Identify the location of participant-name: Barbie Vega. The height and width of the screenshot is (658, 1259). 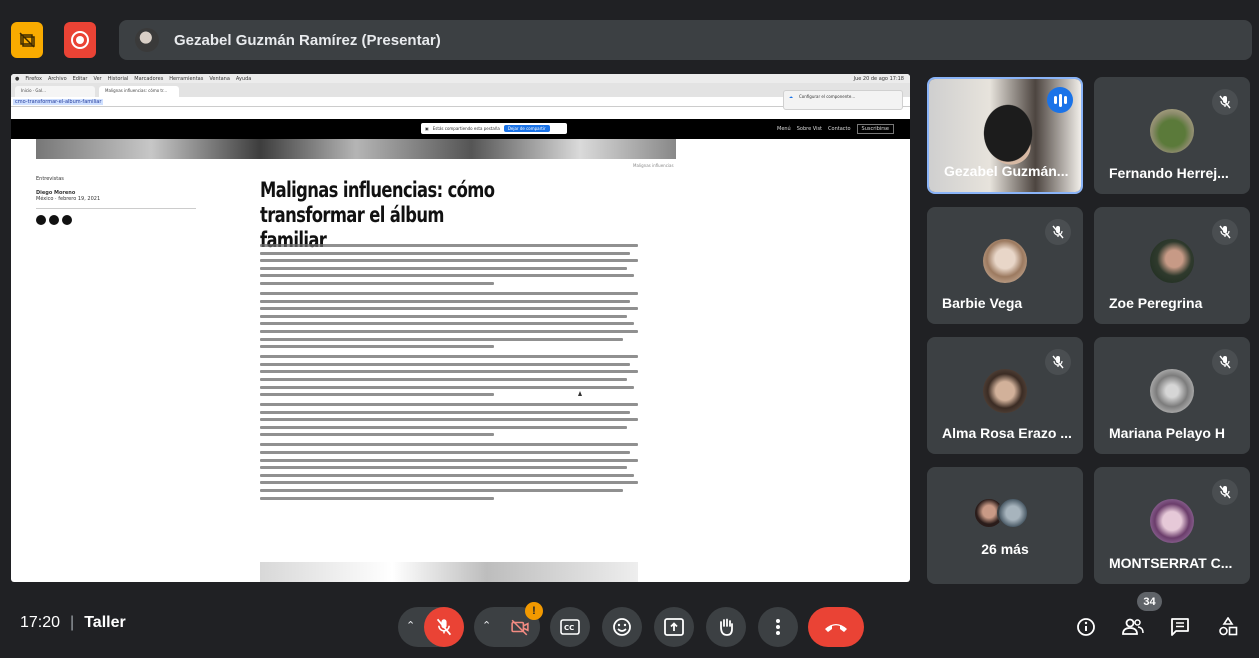
(982, 303).